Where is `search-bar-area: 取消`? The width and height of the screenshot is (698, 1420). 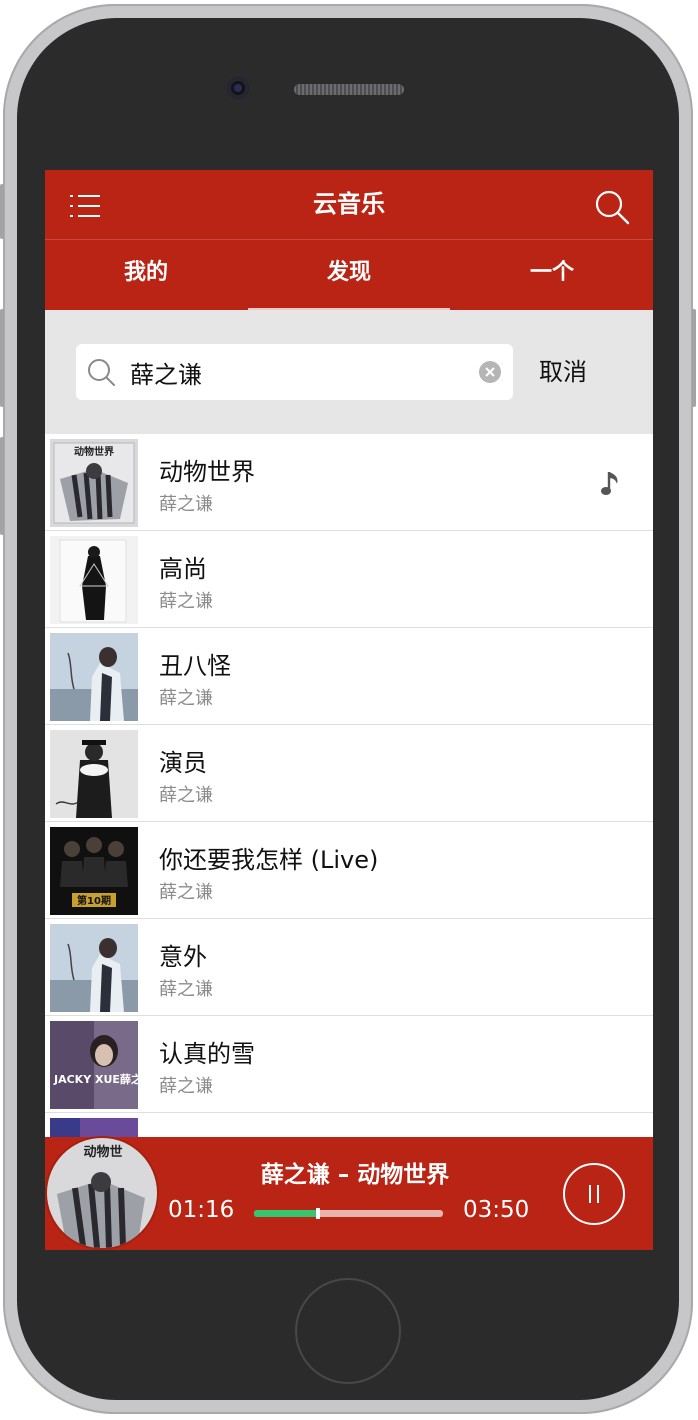
search-bar-area: 取消 is located at coordinates (349, 372).